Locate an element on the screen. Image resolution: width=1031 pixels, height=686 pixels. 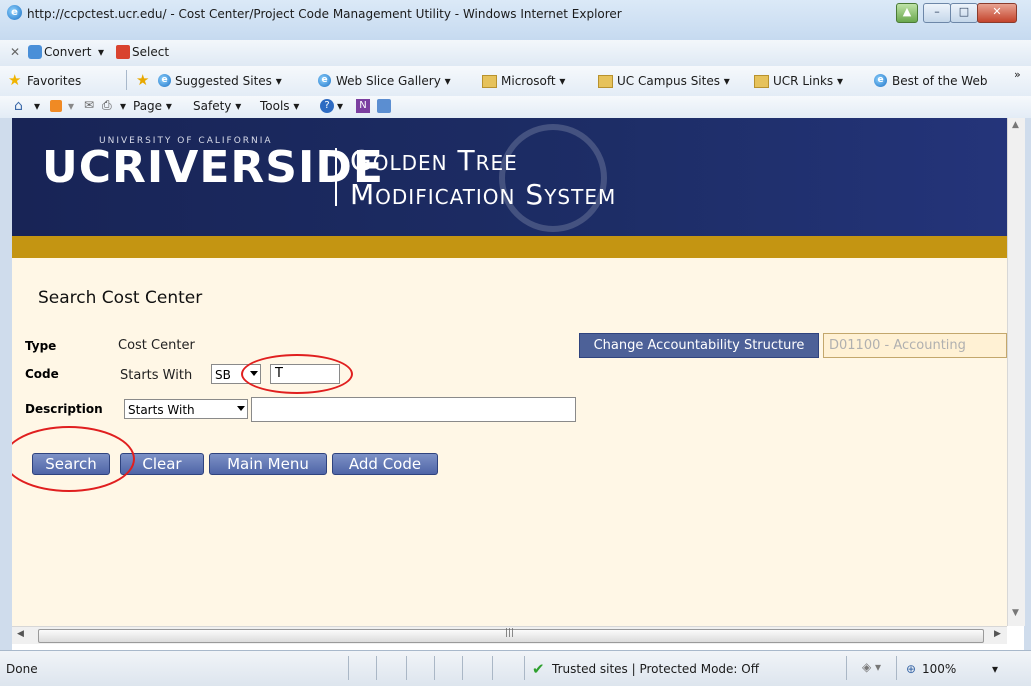
scroll-up-icon: ▲ is located at coordinates (1015, 125).